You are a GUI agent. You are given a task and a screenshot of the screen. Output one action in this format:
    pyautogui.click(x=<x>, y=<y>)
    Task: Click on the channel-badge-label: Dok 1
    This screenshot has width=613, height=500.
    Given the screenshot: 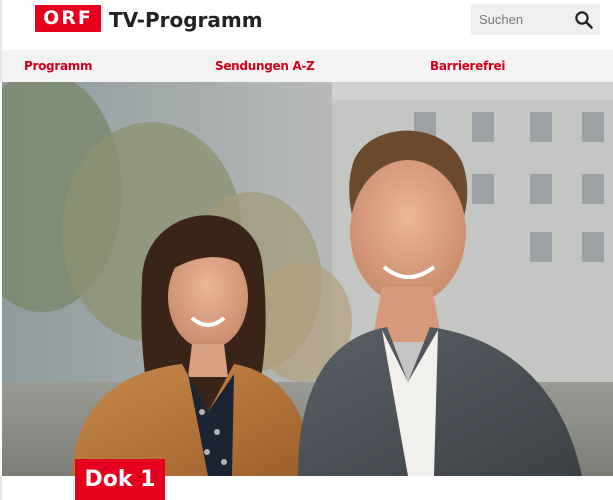 What is the action you would take?
    pyautogui.click(x=120, y=479)
    